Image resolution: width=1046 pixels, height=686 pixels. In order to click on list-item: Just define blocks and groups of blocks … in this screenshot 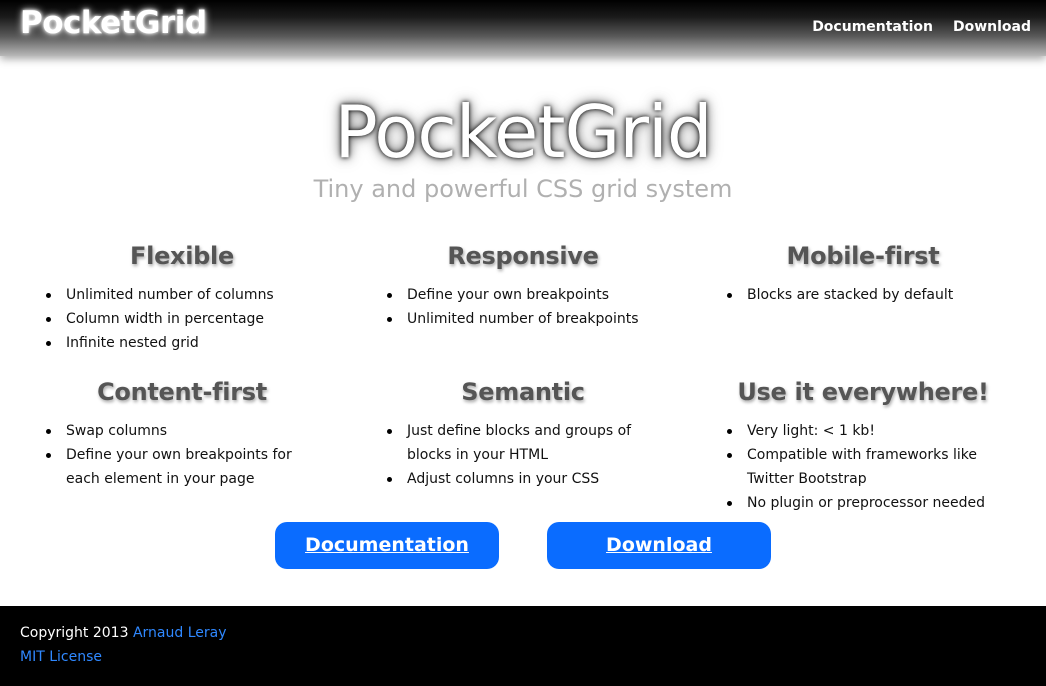, I will do `click(523, 443)`.